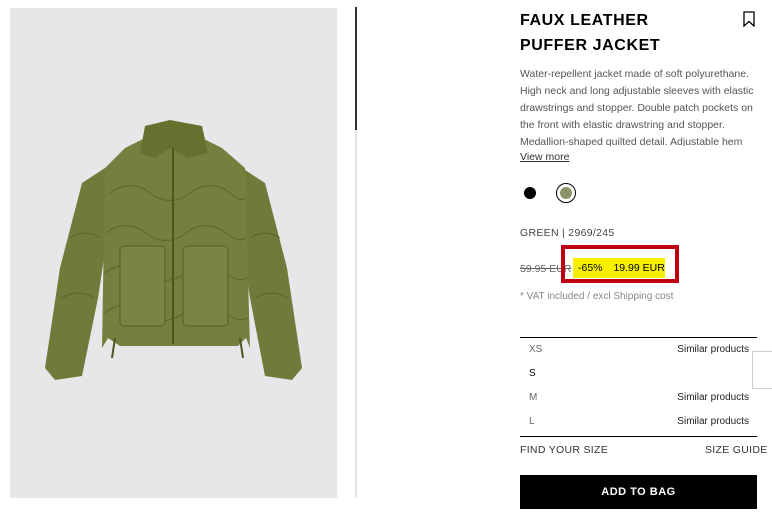 The height and width of the screenshot is (524, 772). Describe the element at coordinates (536, 349) in the screenshot. I see `size-label: XS` at that location.